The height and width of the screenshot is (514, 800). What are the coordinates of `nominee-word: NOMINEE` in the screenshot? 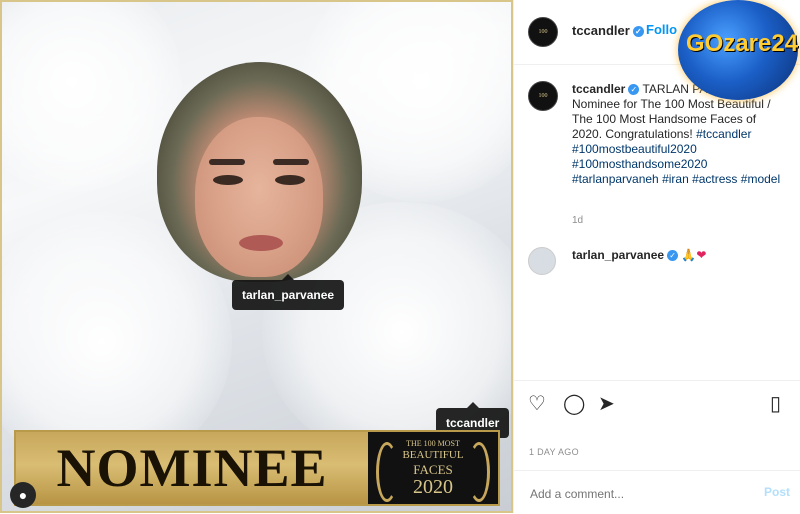 It's located at (192, 468).